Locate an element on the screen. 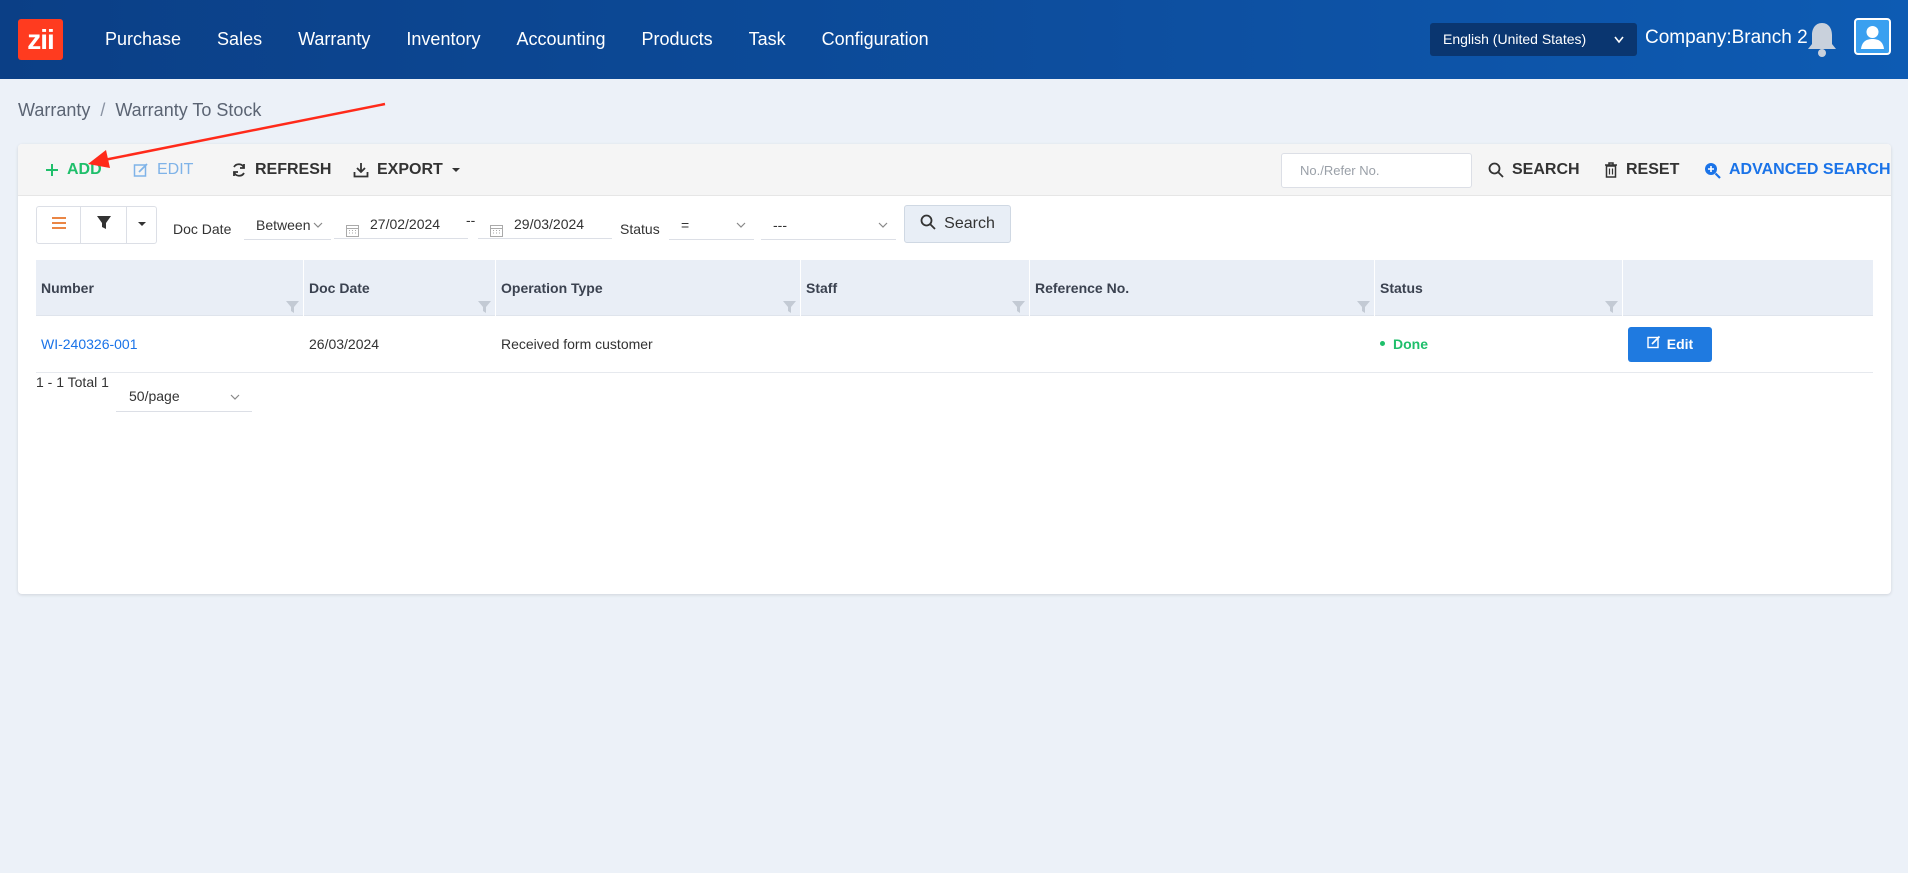 Image resolution: width=1908 pixels, height=873 pixels. nav-item-accounting: Accounting is located at coordinates (560, 39).